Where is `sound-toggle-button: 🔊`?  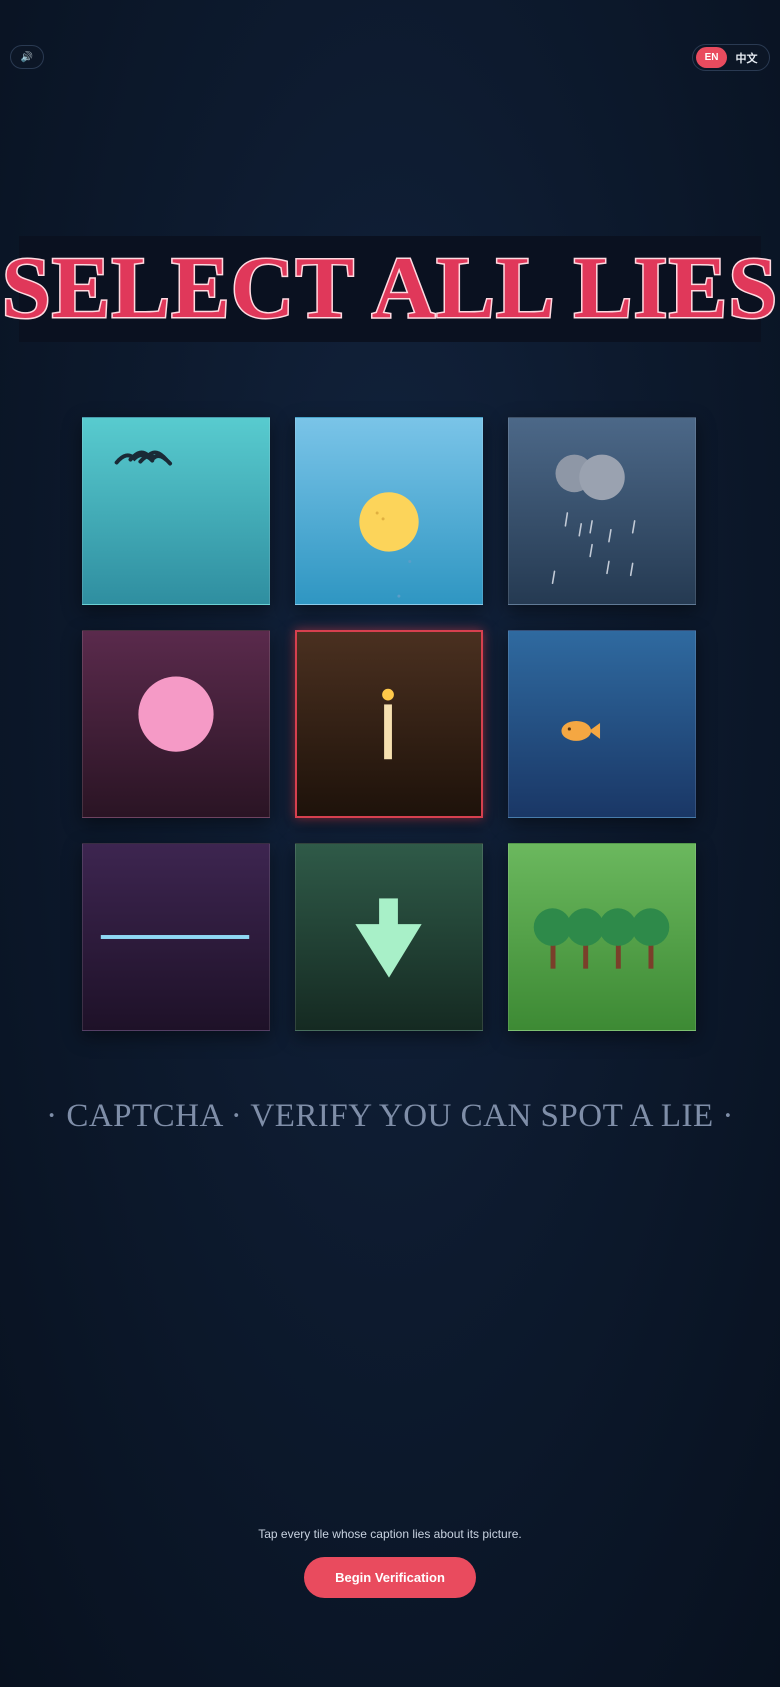 sound-toggle-button: 🔊 is located at coordinates (27, 57).